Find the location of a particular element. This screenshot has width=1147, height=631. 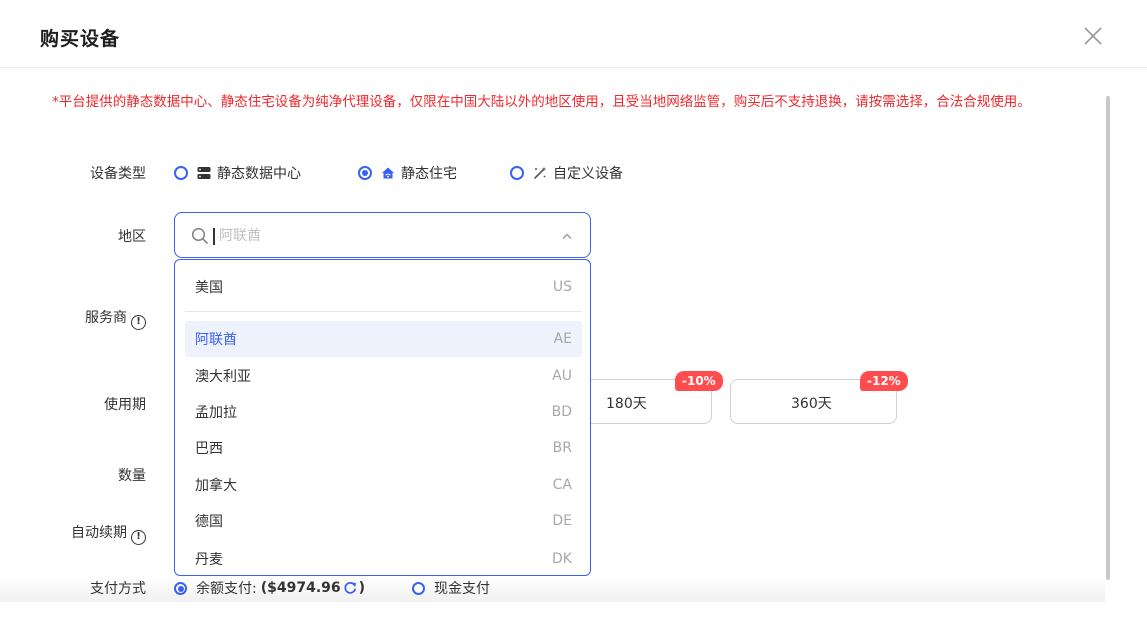

home-wifi-icon is located at coordinates (388, 173).